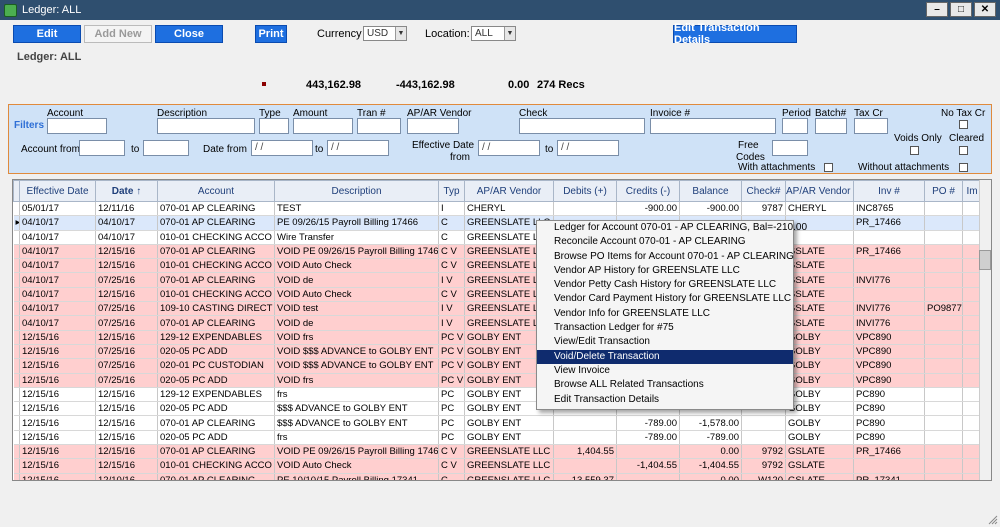  Describe the element at coordinates (819, 366) in the screenshot. I see `cell-vendor-code: GOLBY` at that location.